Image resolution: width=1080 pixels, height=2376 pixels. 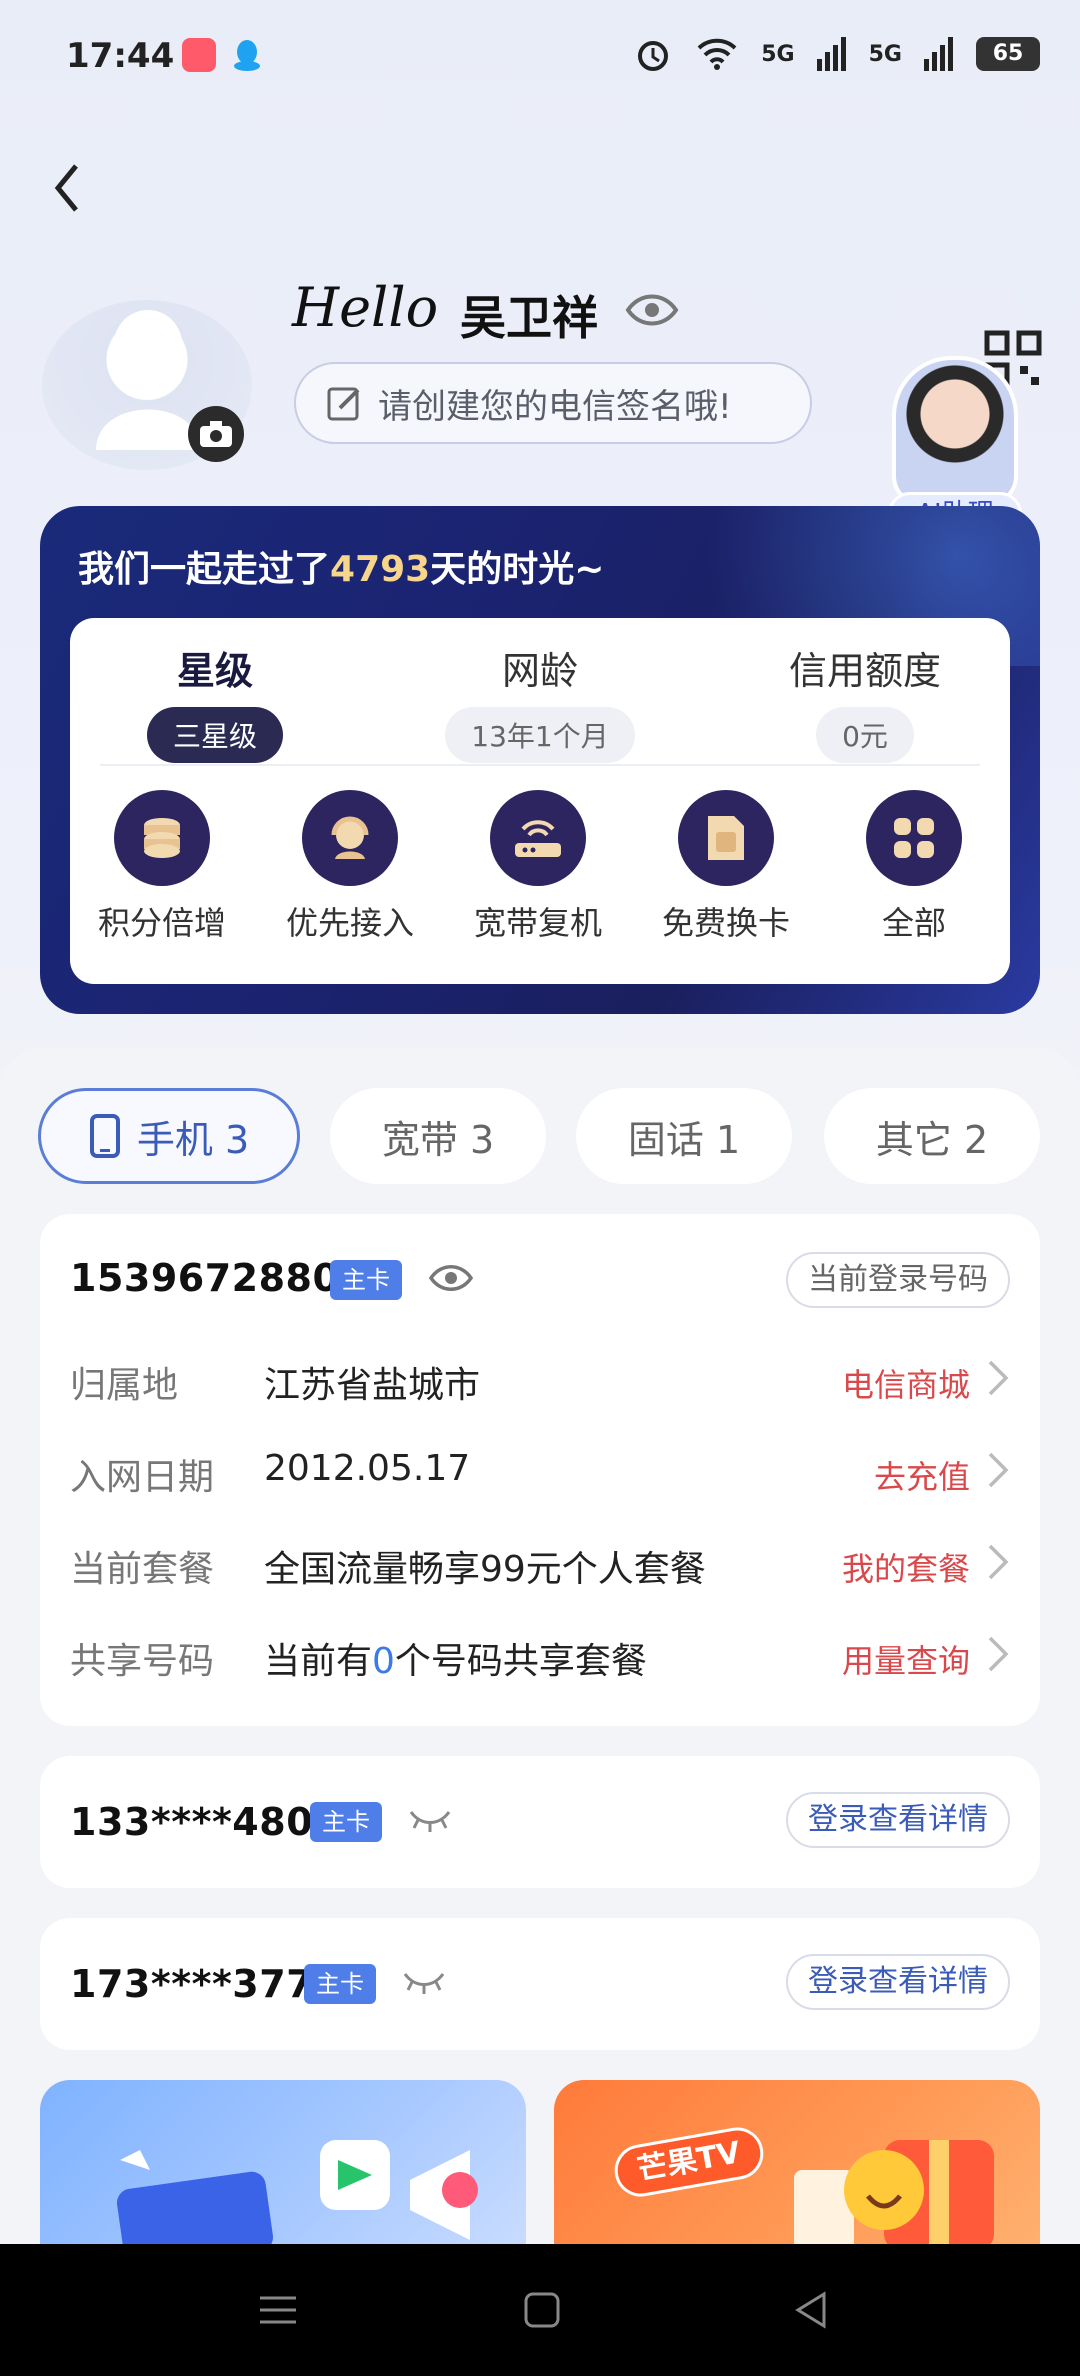 I want to click on link-recharge: 去充值, so click(x=922, y=1475).